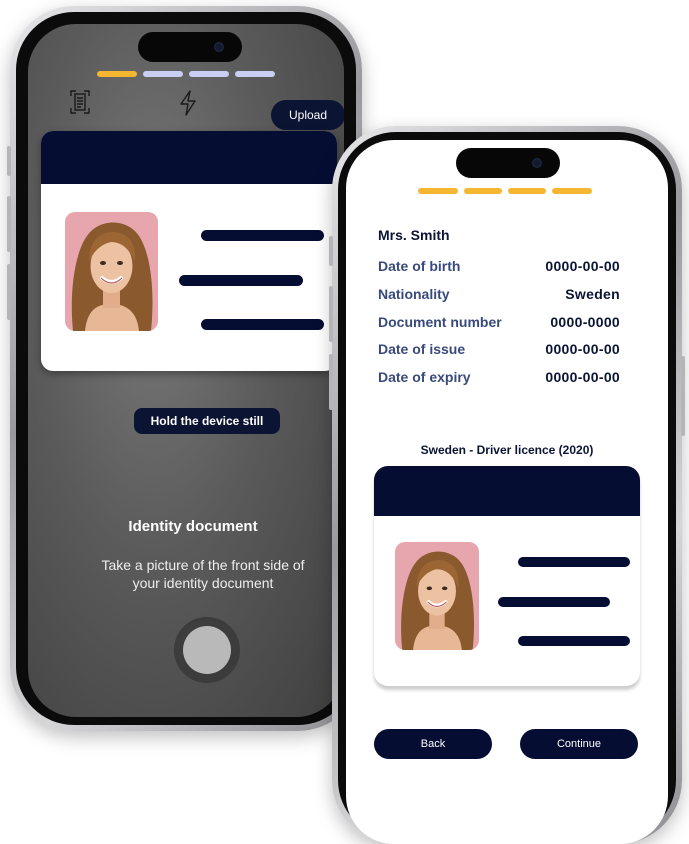  What do you see at coordinates (188, 105) in the screenshot?
I see `flash-icon` at bounding box center [188, 105].